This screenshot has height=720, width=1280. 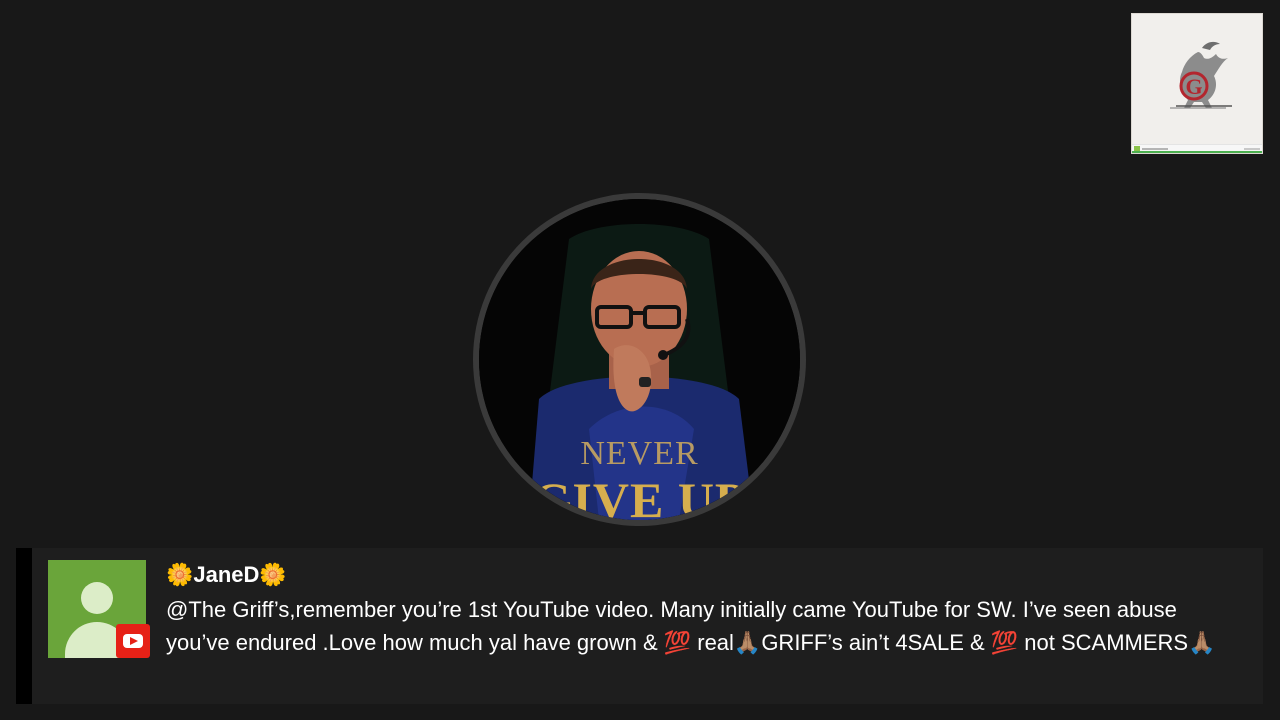 I want to click on chat-author-name: 🌼JaneD🌼, so click(x=226, y=574).